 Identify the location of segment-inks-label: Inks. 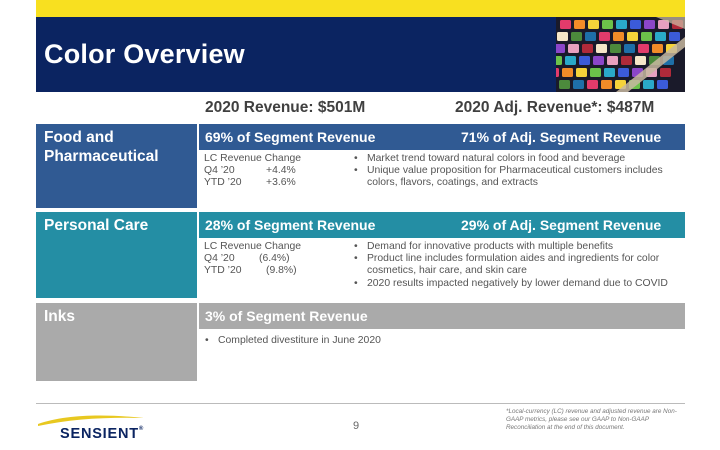
(116, 342).